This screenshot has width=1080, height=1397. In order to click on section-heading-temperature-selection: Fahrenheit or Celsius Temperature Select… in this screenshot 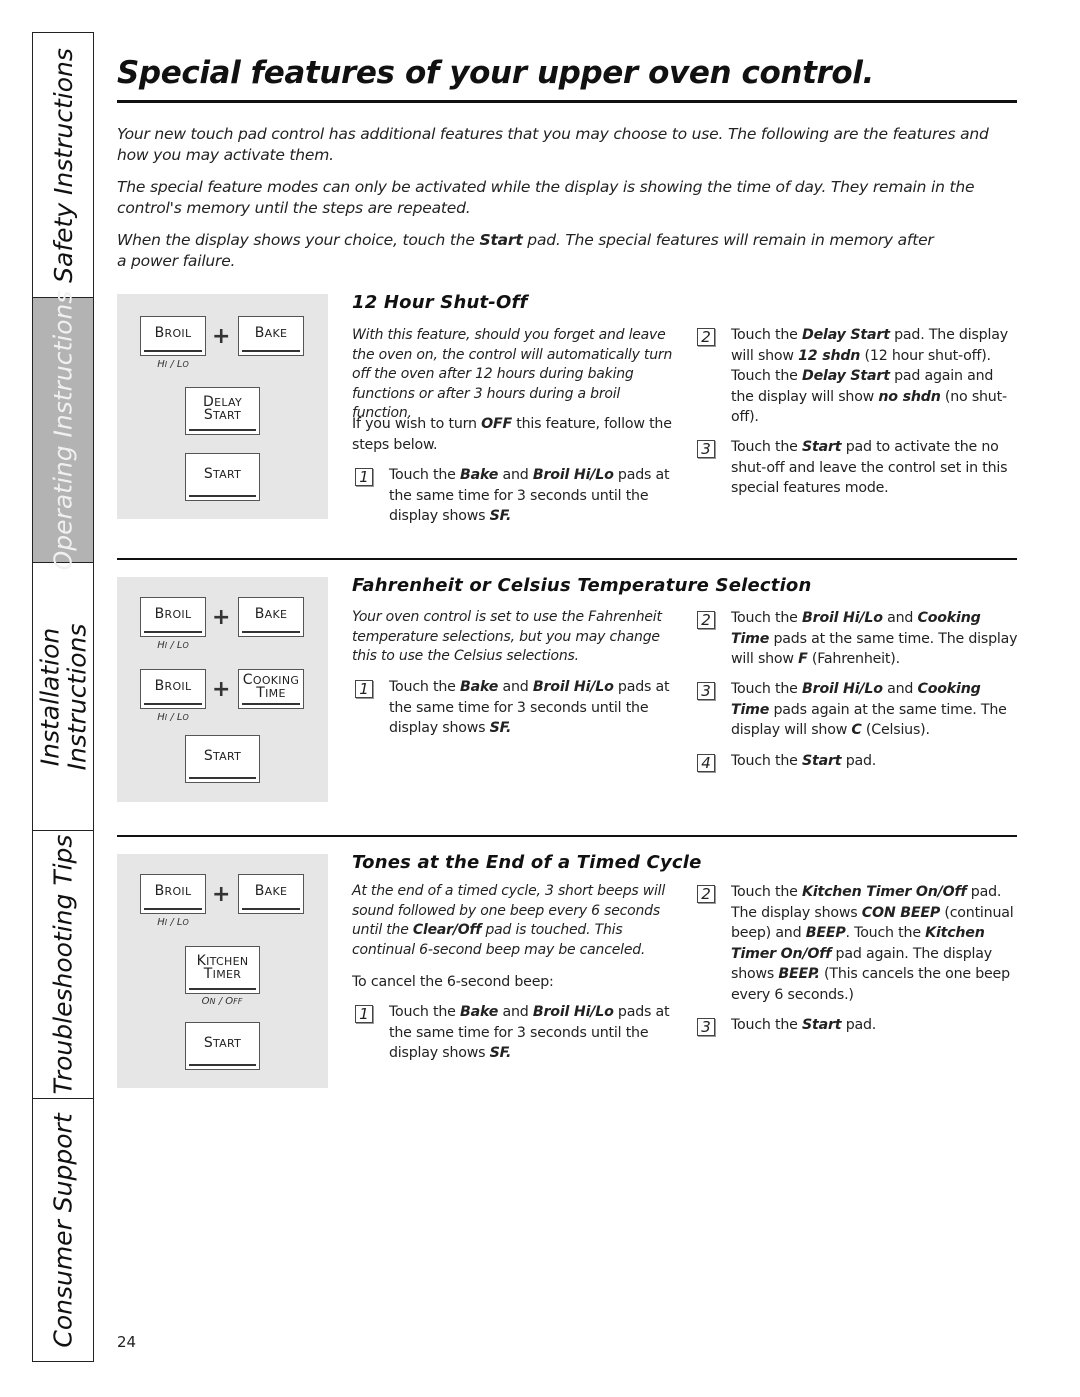, I will do `click(582, 585)`.